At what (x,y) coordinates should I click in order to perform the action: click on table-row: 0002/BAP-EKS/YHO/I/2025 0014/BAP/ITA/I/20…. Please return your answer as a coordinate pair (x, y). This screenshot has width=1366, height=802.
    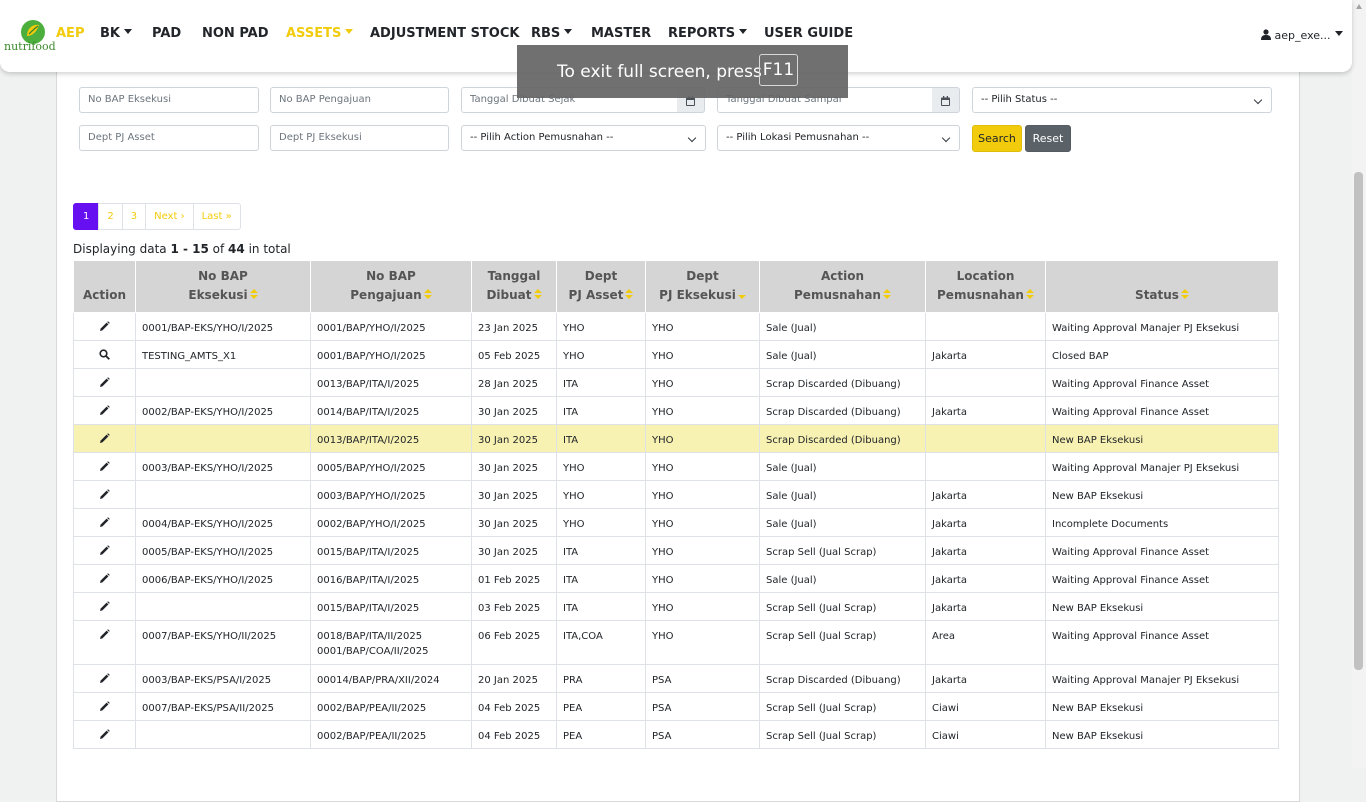
    Looking at the image, I should click on (676, 410).